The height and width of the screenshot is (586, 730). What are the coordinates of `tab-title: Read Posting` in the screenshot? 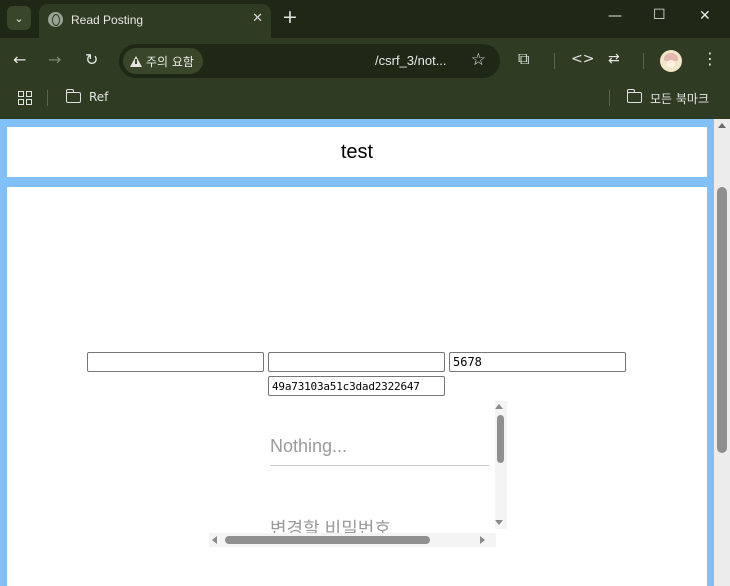 It's located at (107, 20).